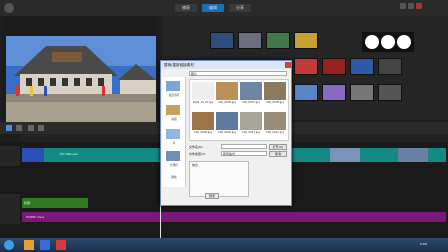 This screenshot has width=448, height=252. I want to click on tab-share: 分享, so click(240, 8).